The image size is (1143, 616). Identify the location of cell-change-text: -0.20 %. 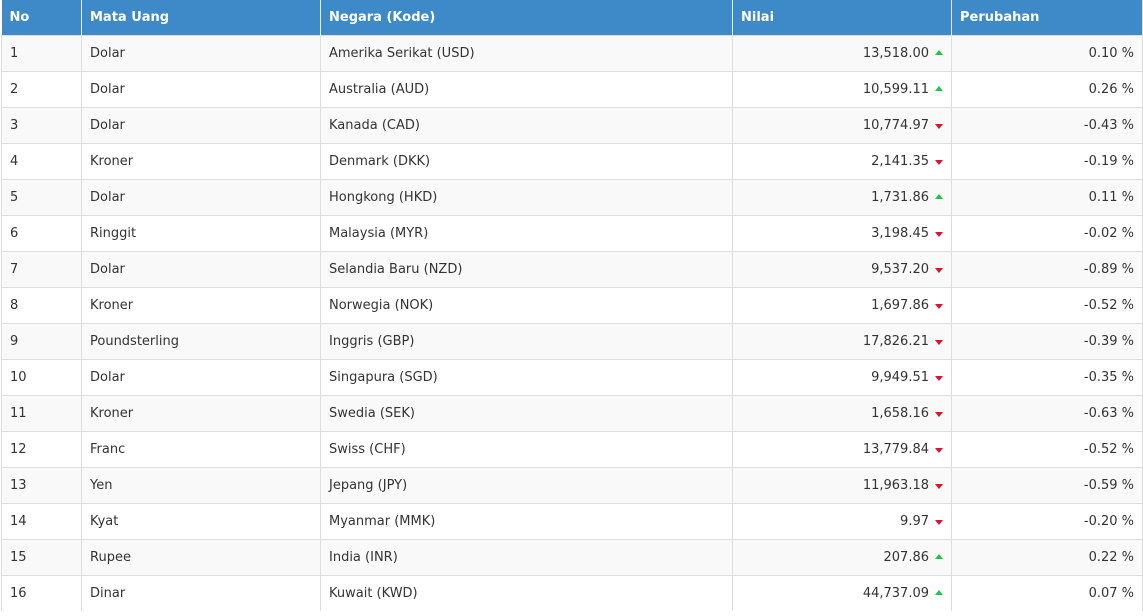
(1108, 521).